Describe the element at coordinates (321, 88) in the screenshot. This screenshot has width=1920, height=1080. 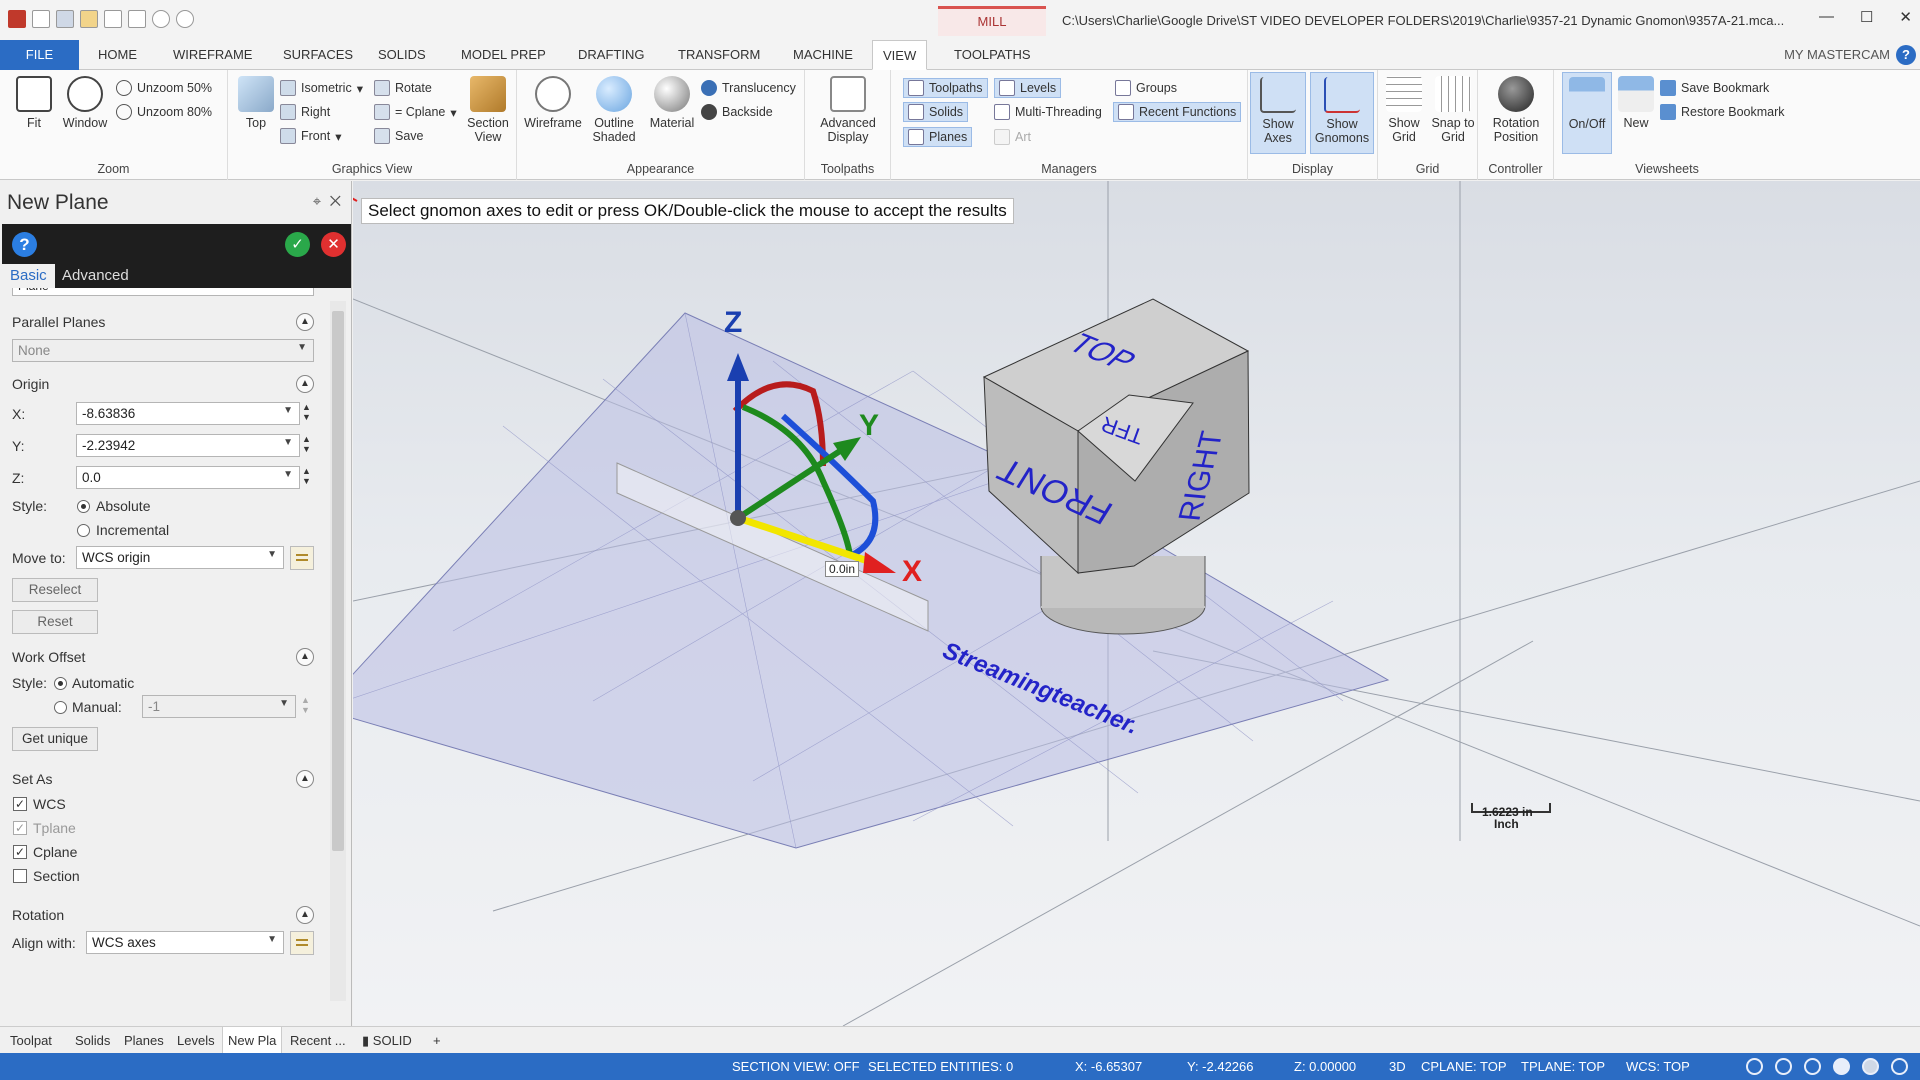
I see `isometric-button: Isometric ▾` at that location.